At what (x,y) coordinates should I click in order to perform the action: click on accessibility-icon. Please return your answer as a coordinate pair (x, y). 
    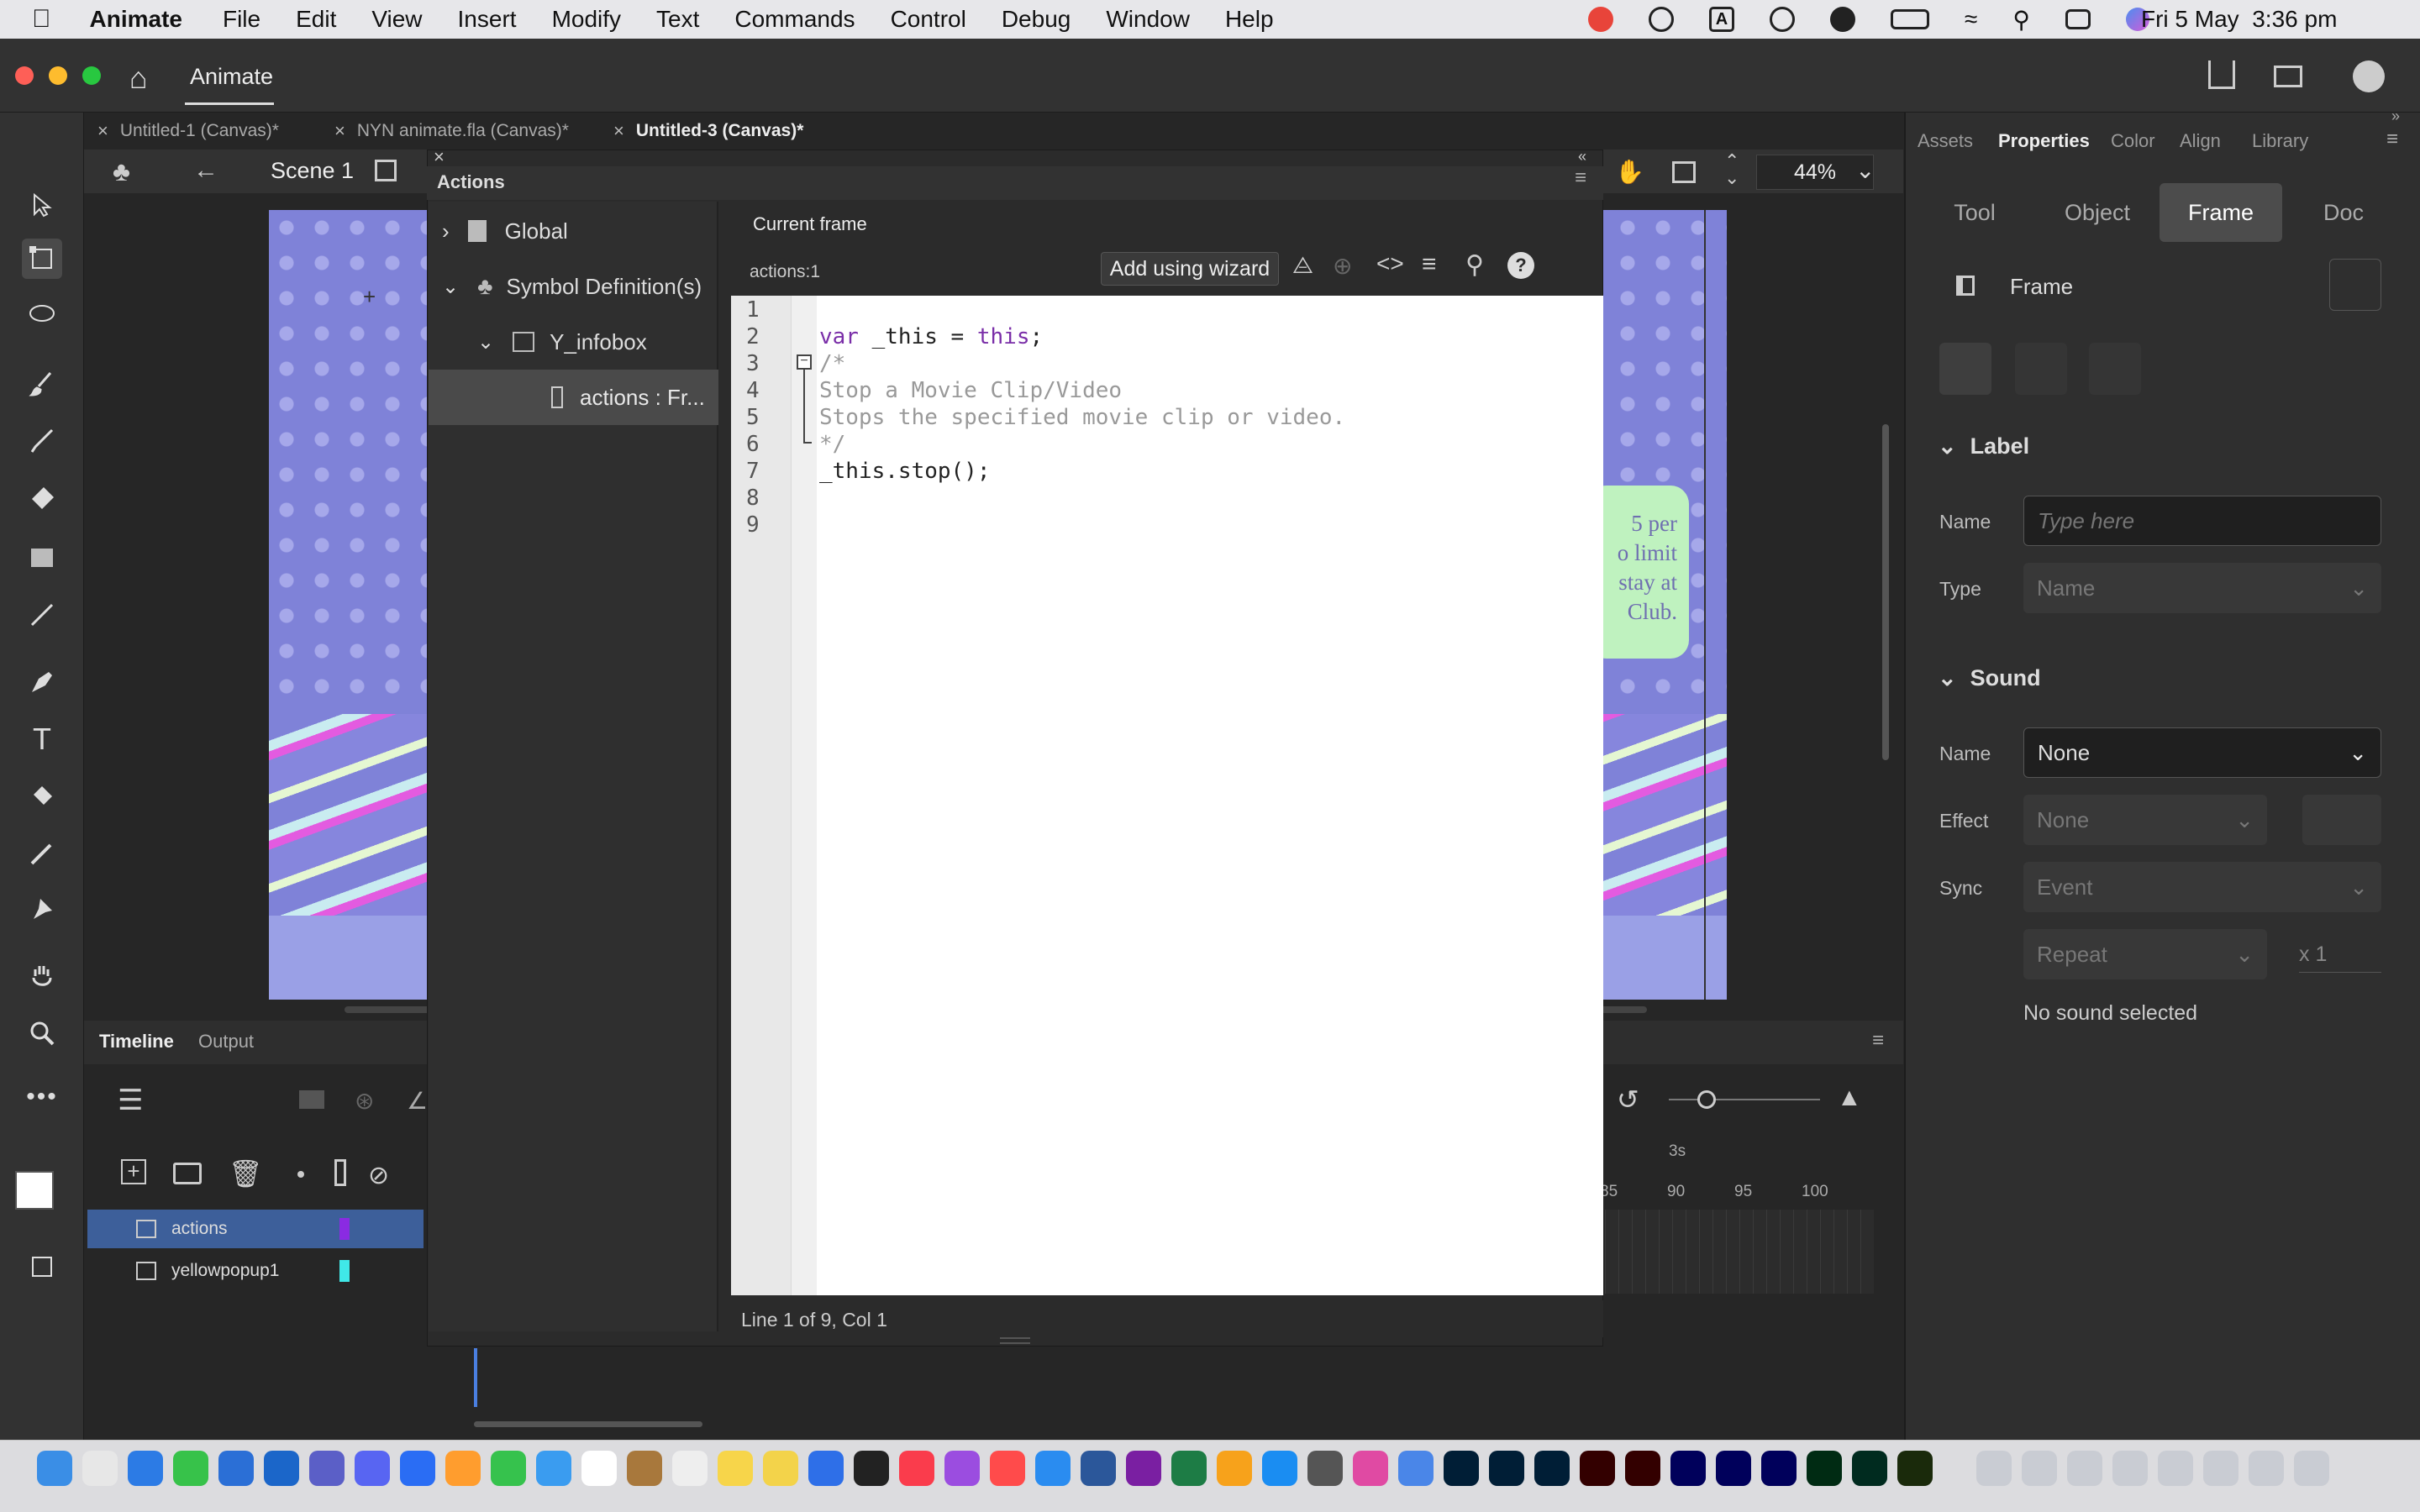
    Looking at the image, I should click on (1783, 19).